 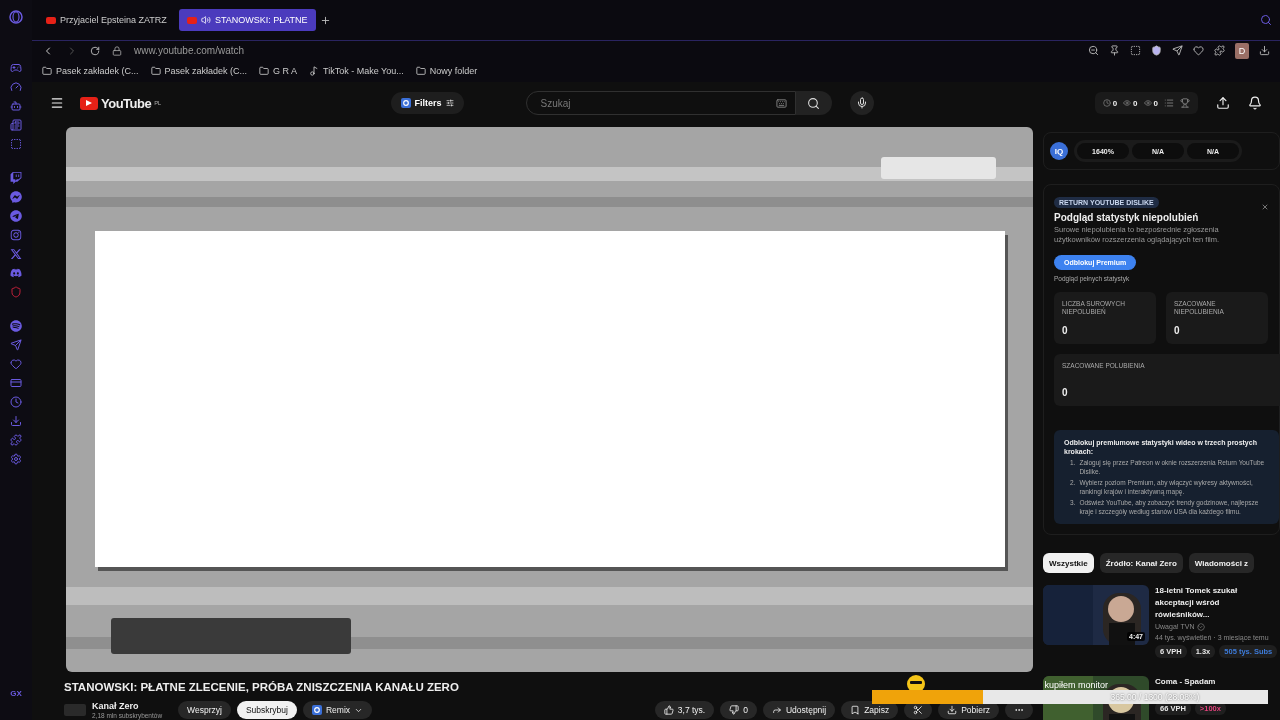 I want to click on reload-icon, so click(x=95, y=50).